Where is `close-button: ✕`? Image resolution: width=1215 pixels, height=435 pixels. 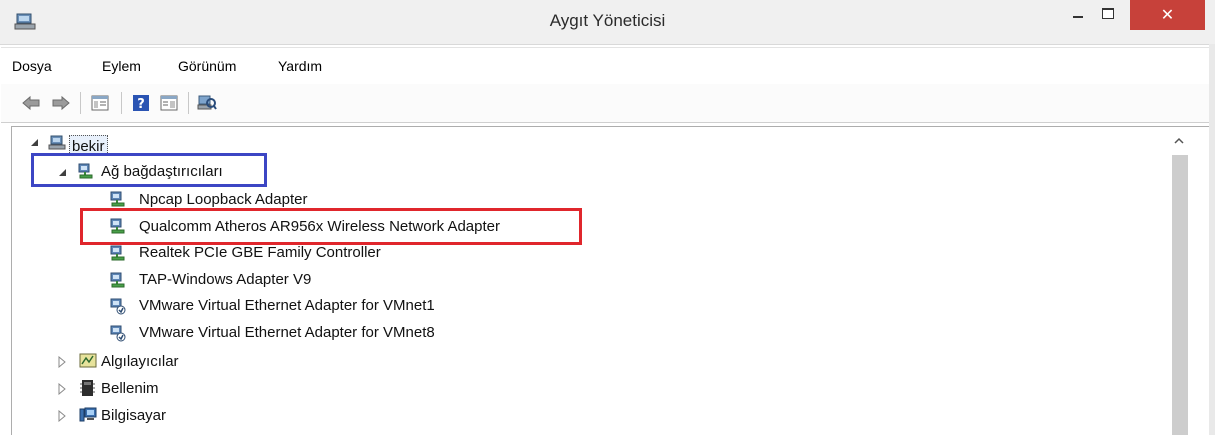 close-button: ✕ is located at coordinates (1167, 15).